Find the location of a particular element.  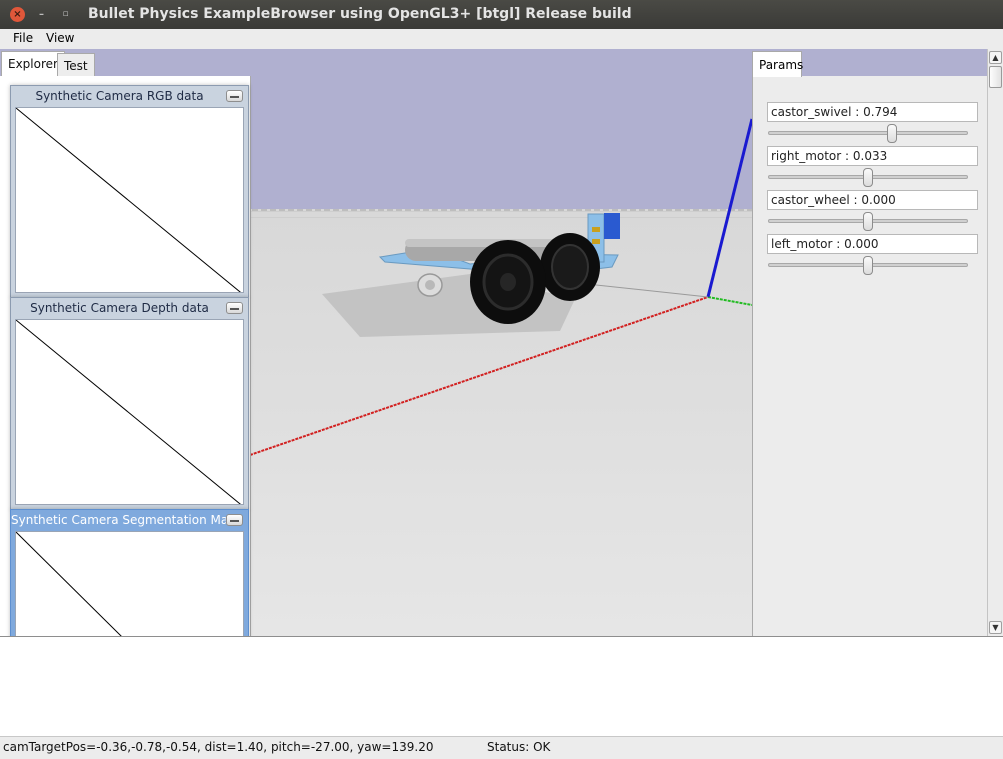

rgb-camera-minimize-icon is located at coordinates (234, 96).